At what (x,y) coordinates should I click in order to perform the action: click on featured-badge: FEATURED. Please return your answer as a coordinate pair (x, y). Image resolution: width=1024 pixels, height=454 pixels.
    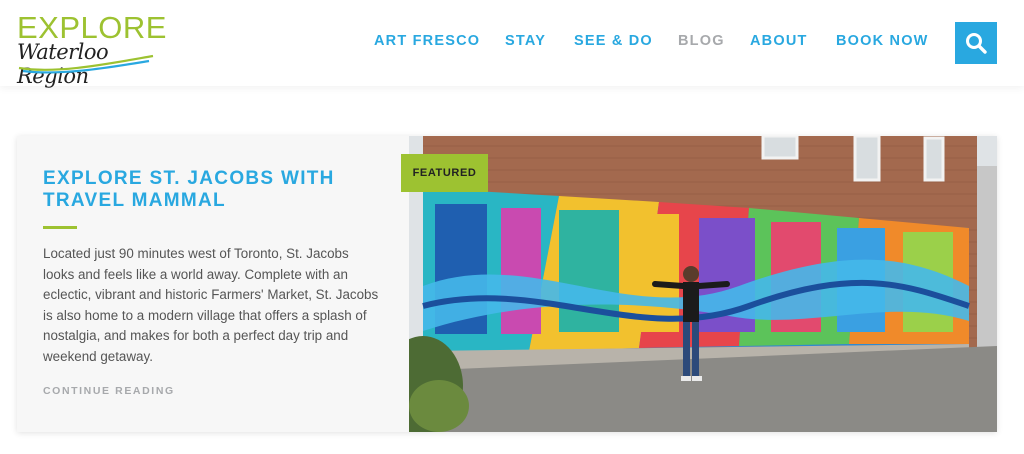
    Looking at the image, I should click on (444, 173).